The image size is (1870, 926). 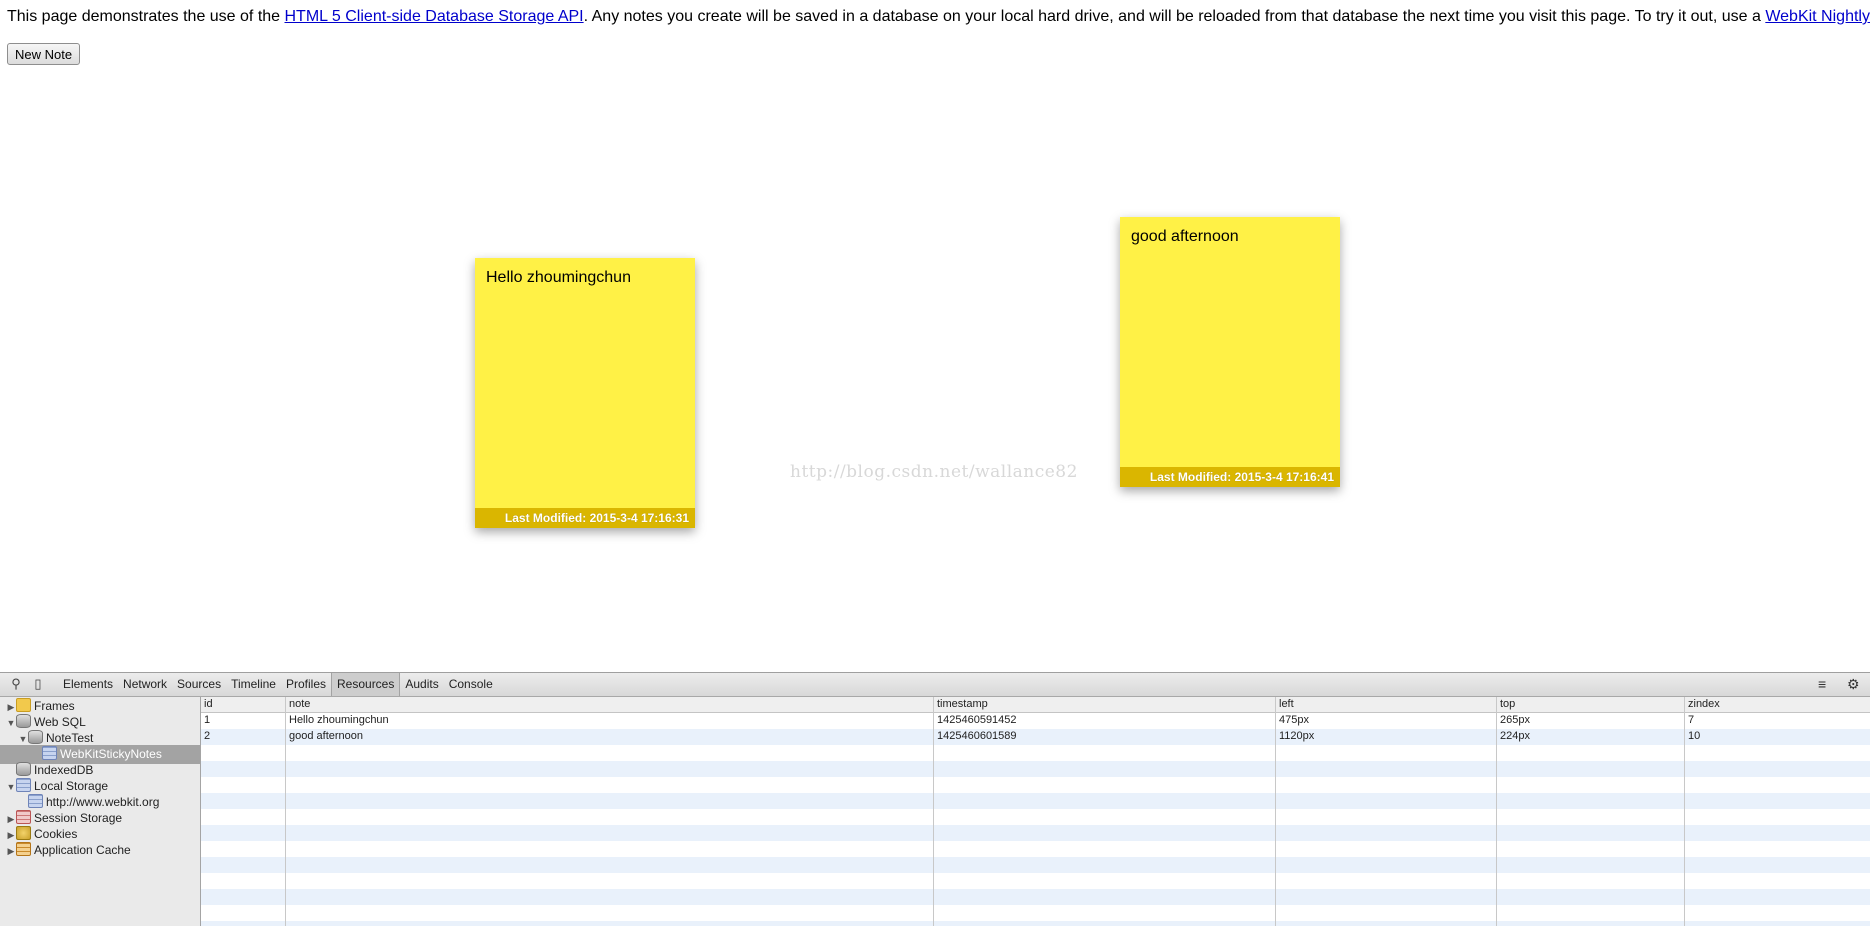 I want to click on tree-item-label: WebKitStickyNotes, so click(x=111, y=754).